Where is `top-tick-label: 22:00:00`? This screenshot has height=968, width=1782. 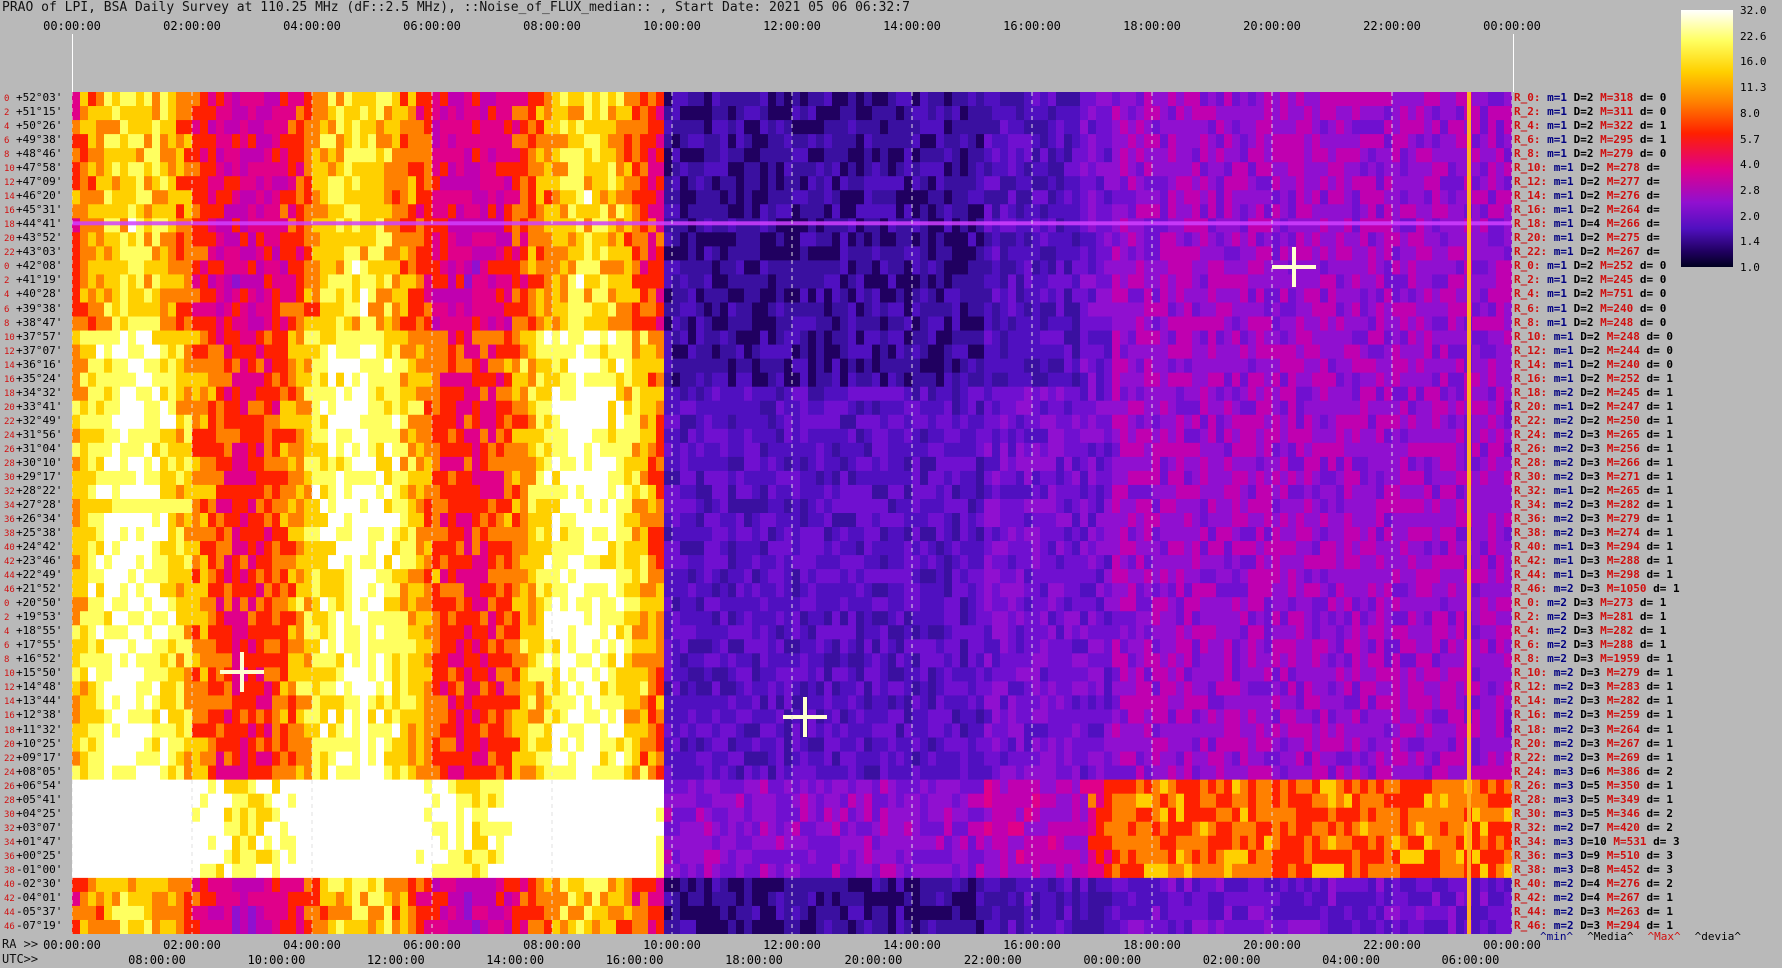 top-tick-label: 22:00:00 is located at coordinates (1392, 26).